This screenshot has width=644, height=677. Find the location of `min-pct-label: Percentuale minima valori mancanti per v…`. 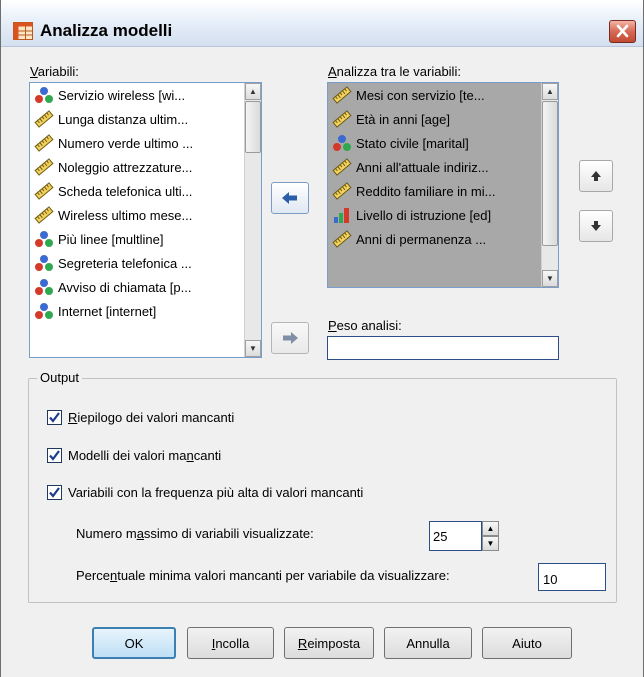

min-pct-label: Percentuale minima valori mancanti per v… is located at coordinates (263, 575).